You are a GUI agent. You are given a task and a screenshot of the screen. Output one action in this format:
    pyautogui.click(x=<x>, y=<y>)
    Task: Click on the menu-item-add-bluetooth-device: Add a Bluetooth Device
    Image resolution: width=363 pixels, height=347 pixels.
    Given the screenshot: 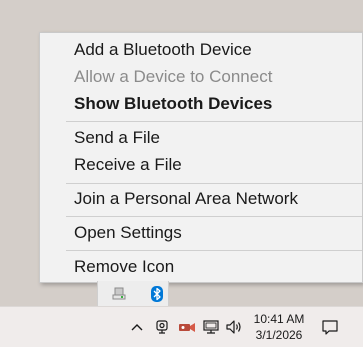 What is the action you would take?
    pyautogui.click(x=201, y=50)
    